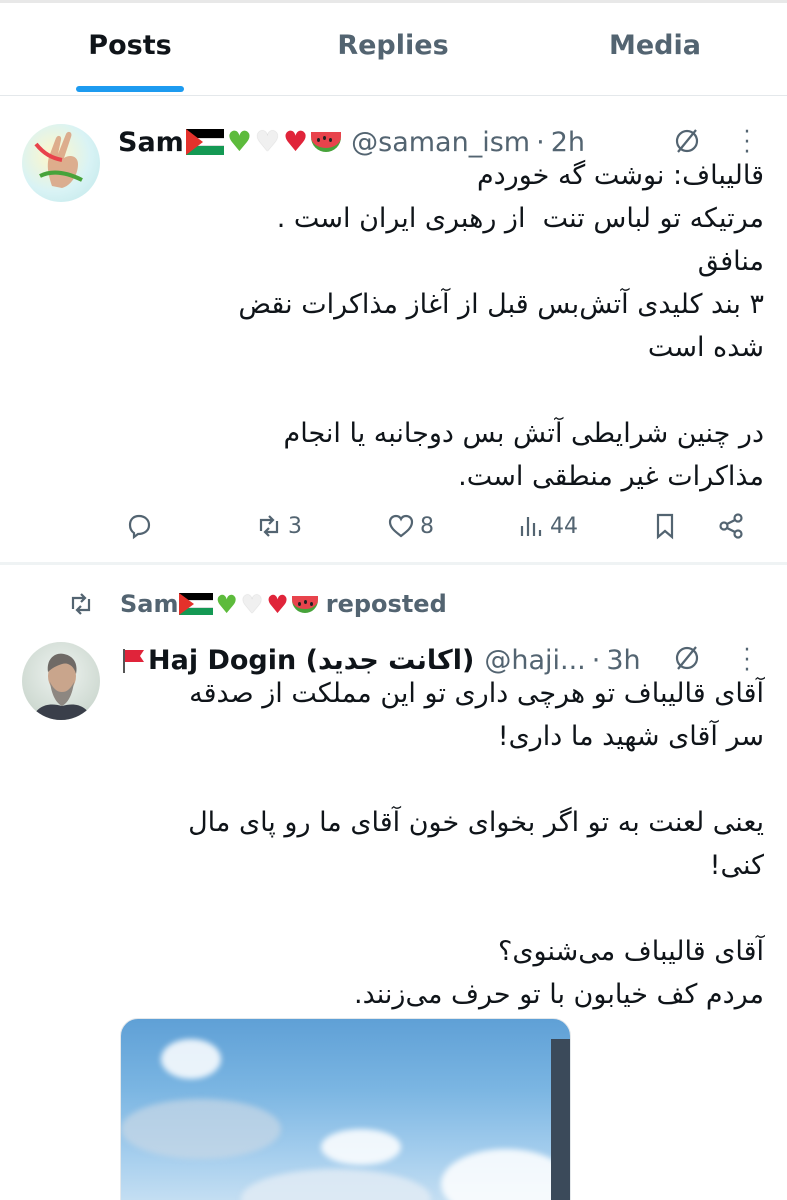 Image resolution: width=787 pixels, height=1200 pixels. I want to click on reposter-name: Sam, so click(149, 604).